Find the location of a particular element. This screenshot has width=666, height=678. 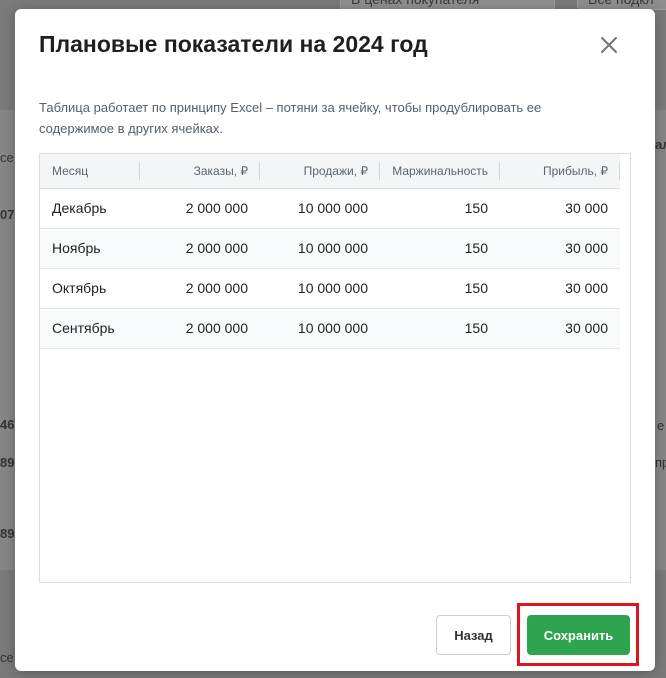

background-text: пр is located at coordinates (660, 462).